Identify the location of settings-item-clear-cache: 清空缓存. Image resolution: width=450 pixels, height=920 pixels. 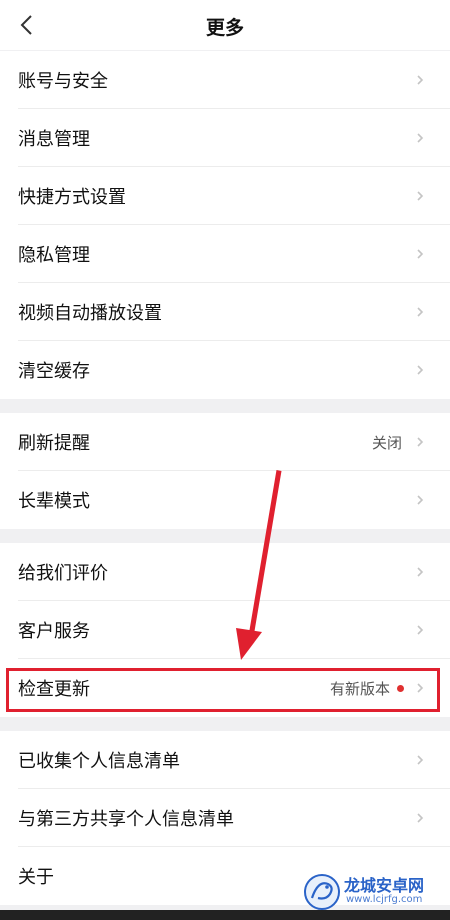
(225, 370).